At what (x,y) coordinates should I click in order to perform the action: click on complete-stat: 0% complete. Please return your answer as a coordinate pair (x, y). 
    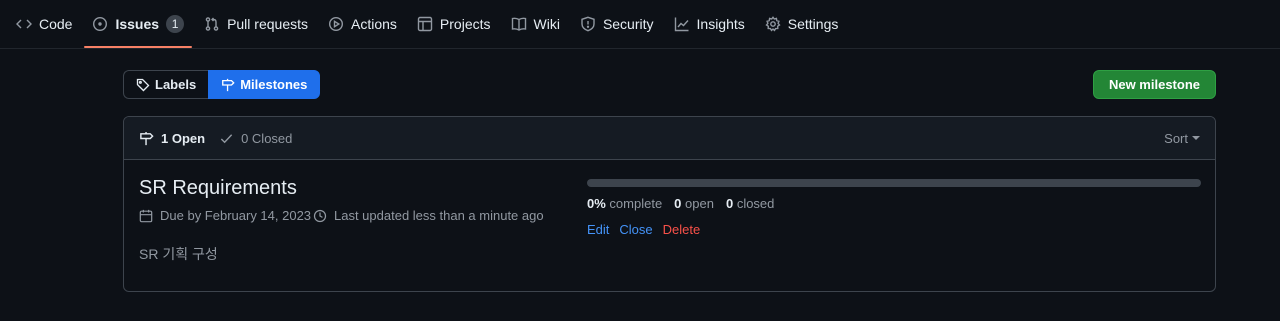
    Looking at the image, I should click on (624, 203).